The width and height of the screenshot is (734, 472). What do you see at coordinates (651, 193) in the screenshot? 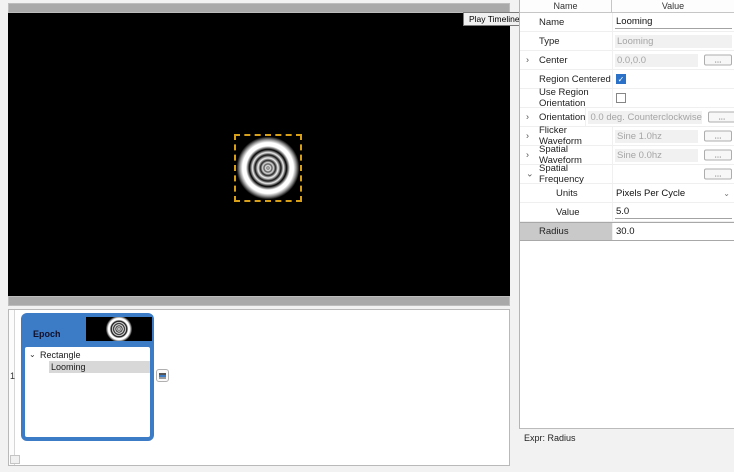
I see `units-selected-option: Pixels Per Cycle` at bounding box center [651, 193].